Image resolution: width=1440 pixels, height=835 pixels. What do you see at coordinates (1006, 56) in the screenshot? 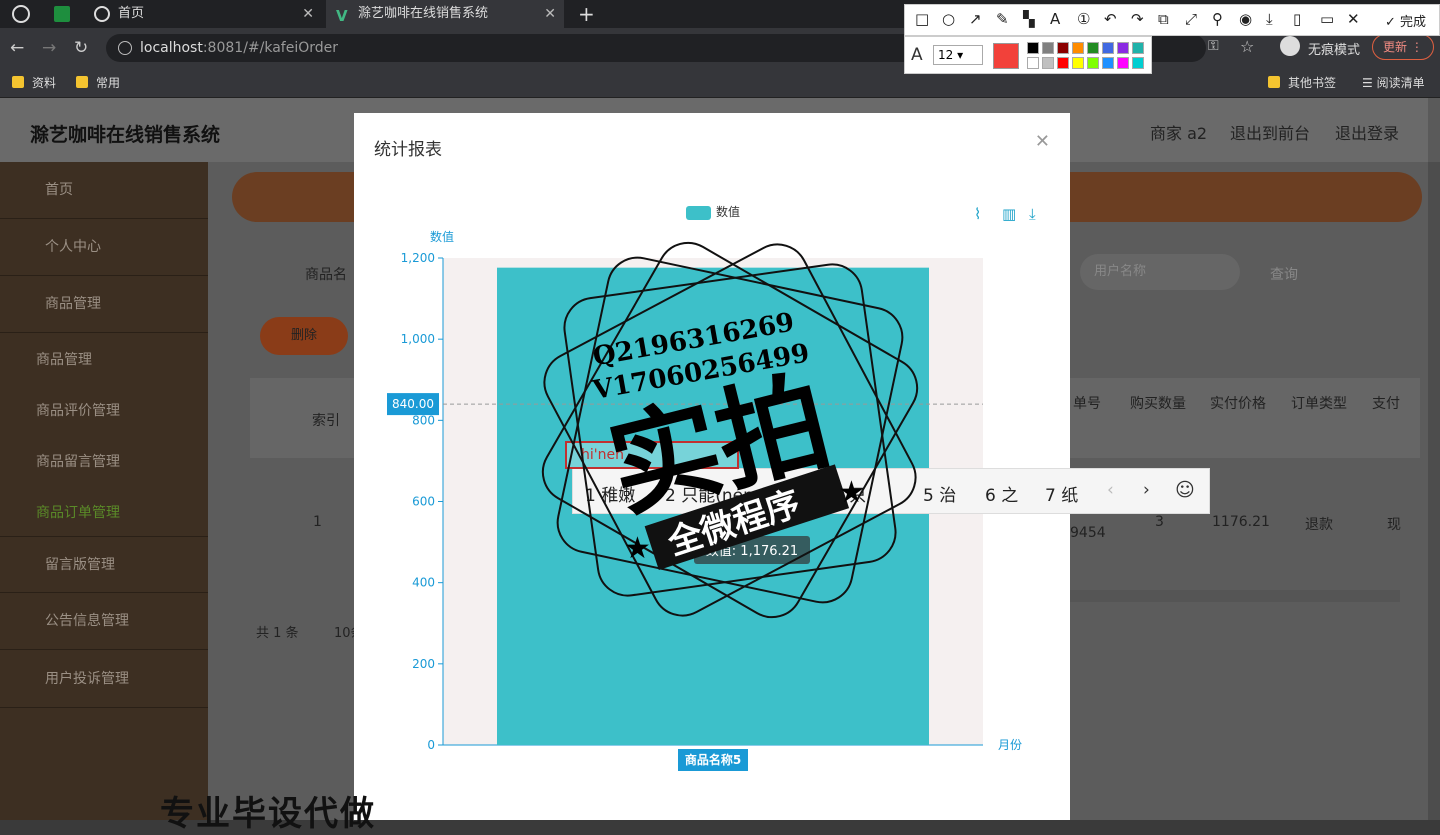
I see `selected-color-swatch` at bounding box center [1006, 56].